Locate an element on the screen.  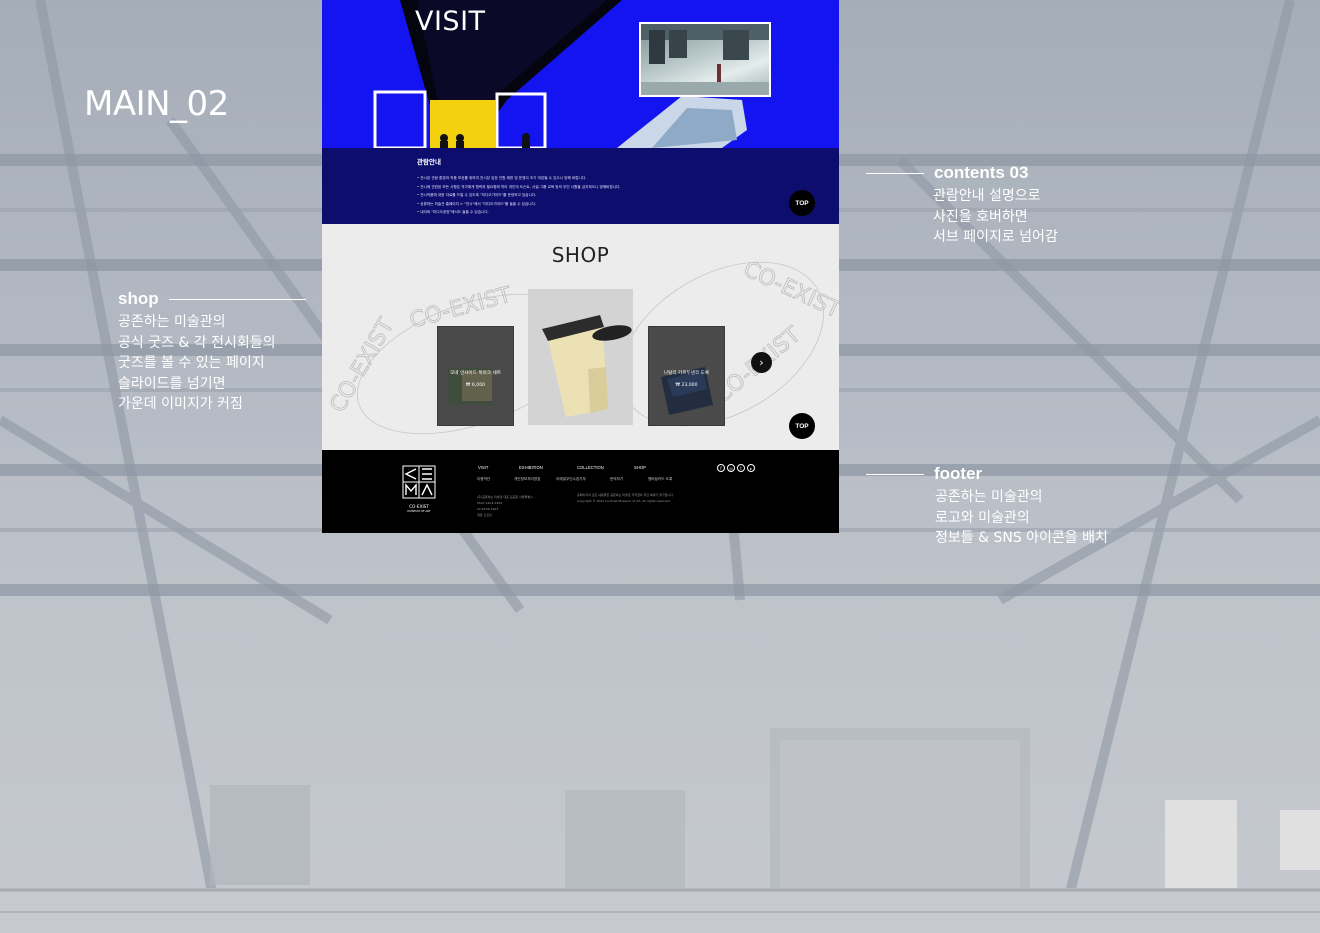
footer-link: 멤버쉽카드 도록 is located at coordinates (660, 479).